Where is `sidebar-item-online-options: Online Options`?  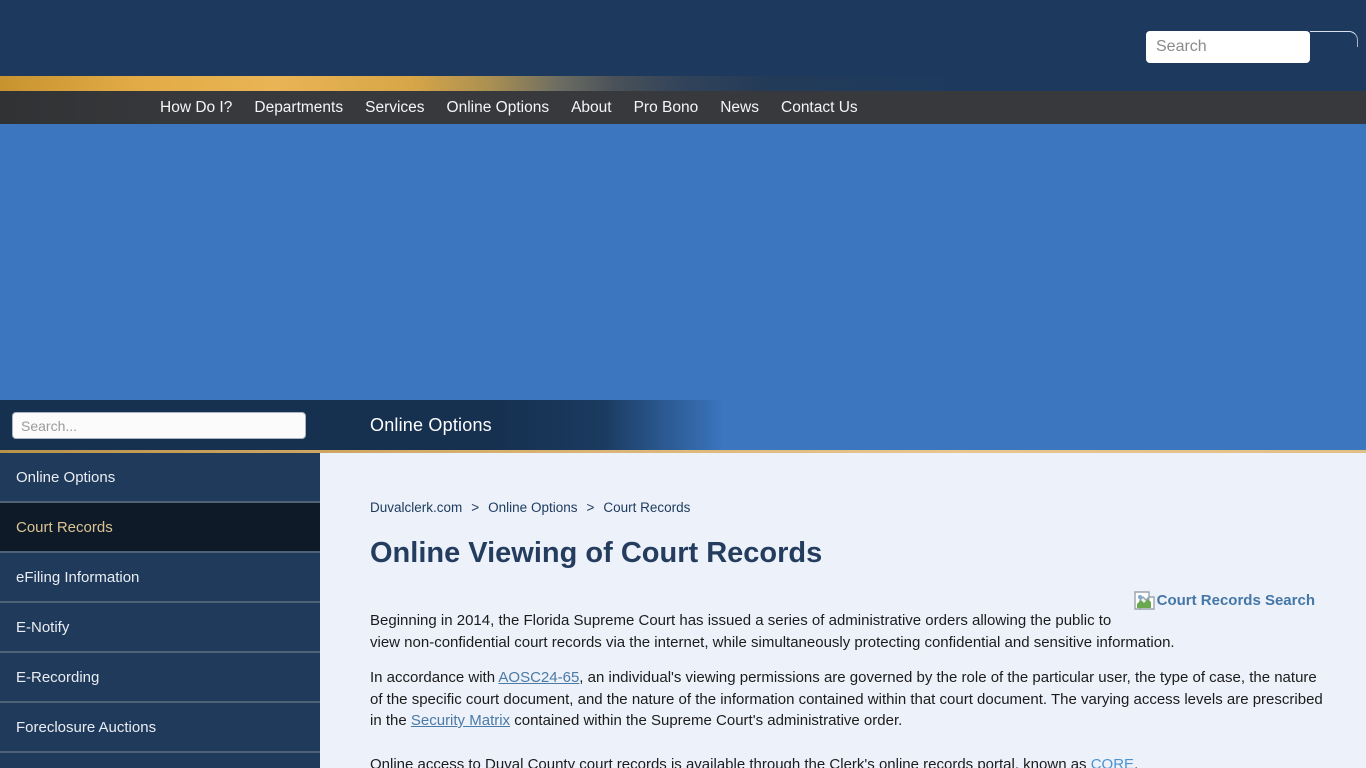 sidebar-item-online-options: Online Options is located at coordinates (160, 478).